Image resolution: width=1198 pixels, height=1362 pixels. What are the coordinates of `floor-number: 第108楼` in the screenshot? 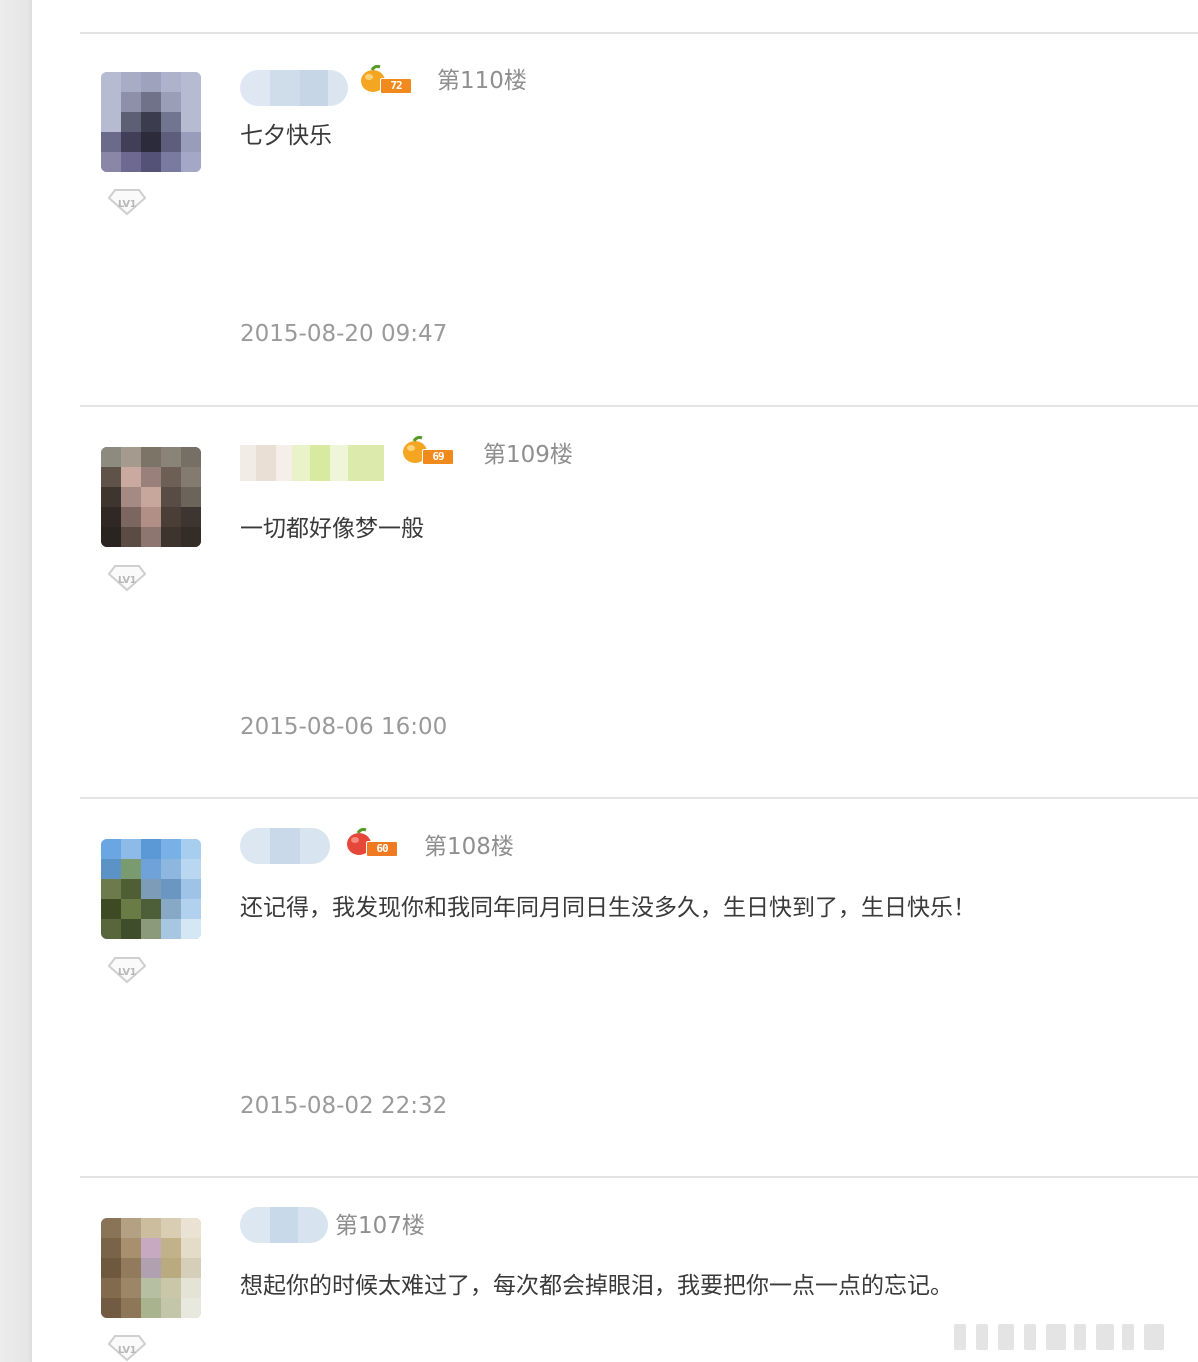 It's located at (469, 847).